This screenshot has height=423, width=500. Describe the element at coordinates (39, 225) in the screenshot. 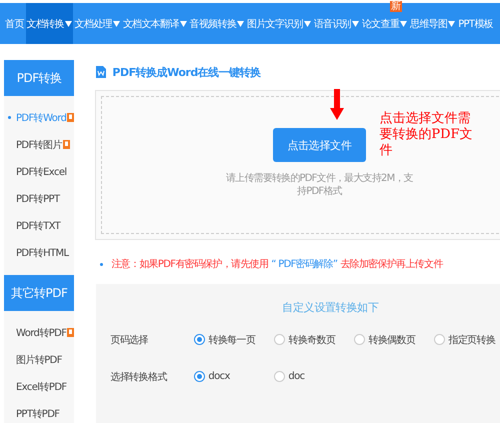

I see `sidebar-item: PDF转TXT` at that location.